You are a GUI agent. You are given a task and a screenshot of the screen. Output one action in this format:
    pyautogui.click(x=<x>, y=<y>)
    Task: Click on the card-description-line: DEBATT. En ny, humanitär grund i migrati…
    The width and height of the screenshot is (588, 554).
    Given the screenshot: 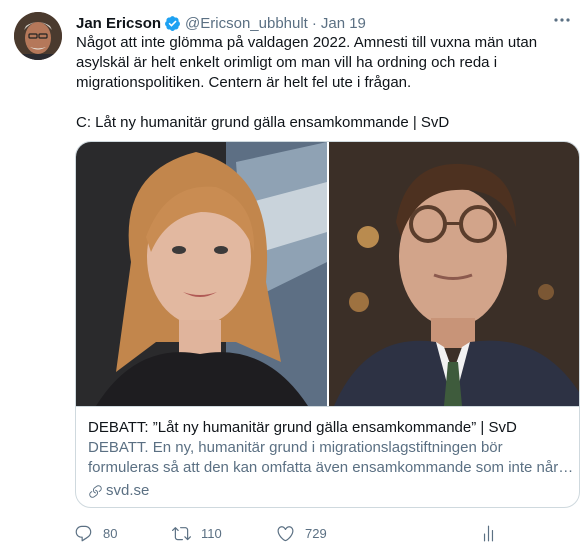 What is the action you would take?
    pyautogui.click(x=295, y=447)
    